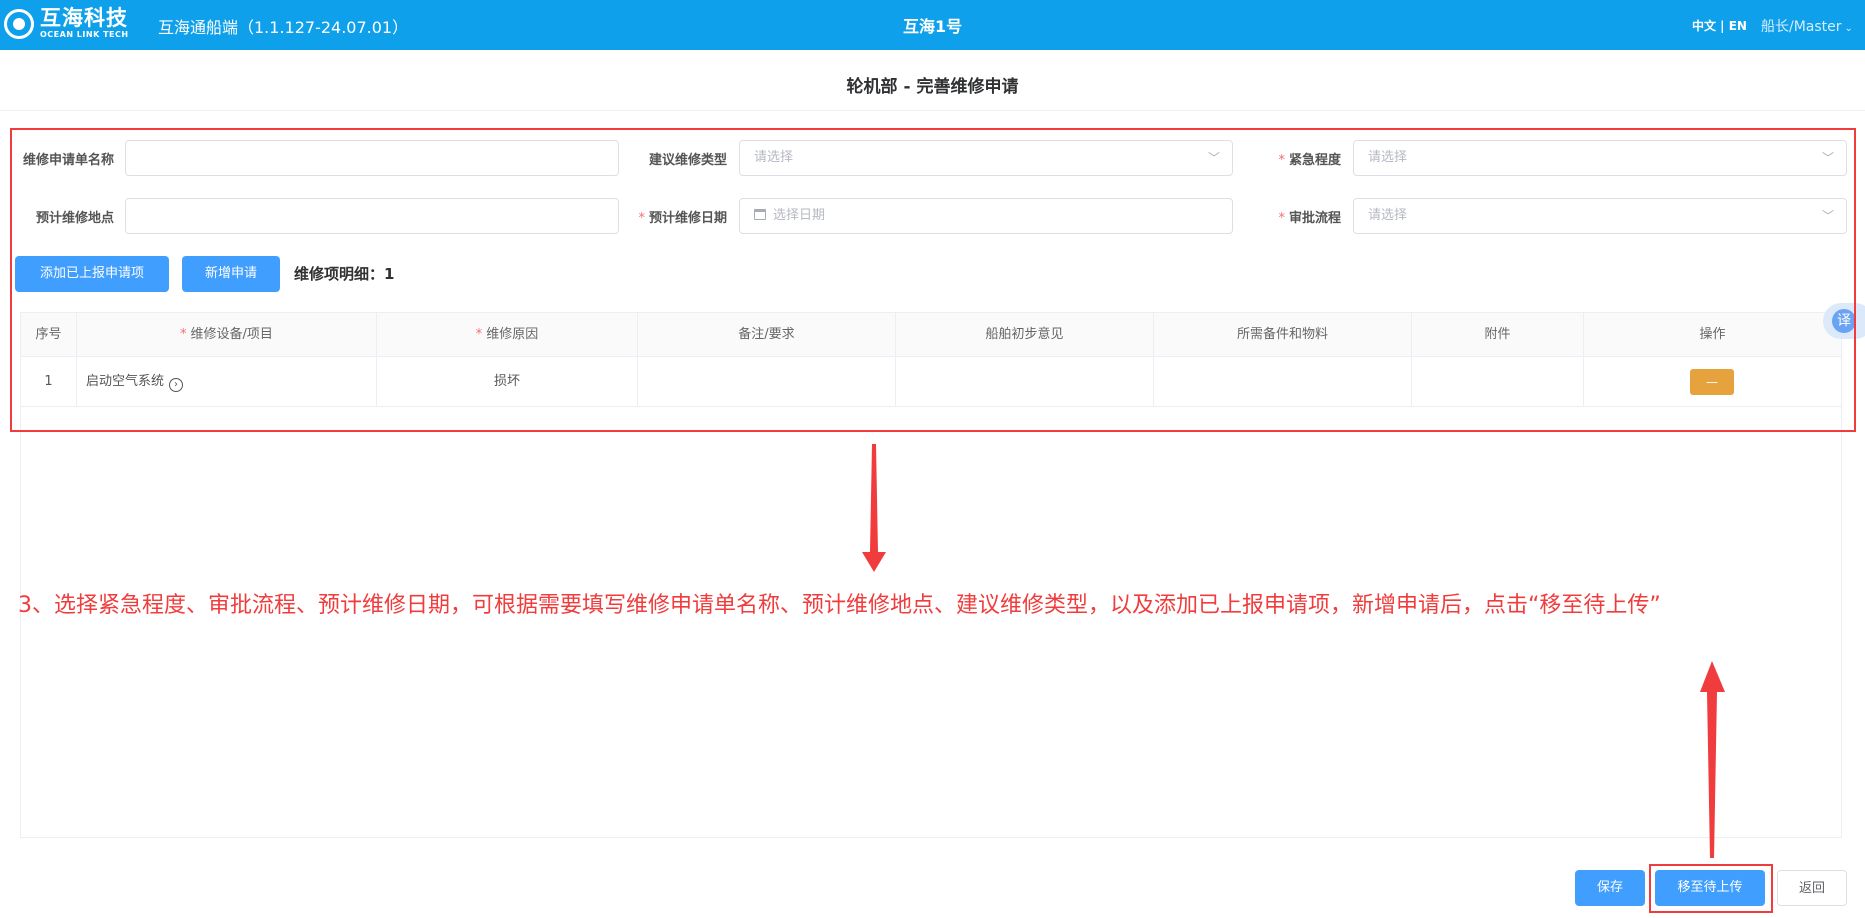  What do you see at coordinates (1610, 888) in the screenshot?
I see `save-button: 保存` at bounding box center [1610, 888].